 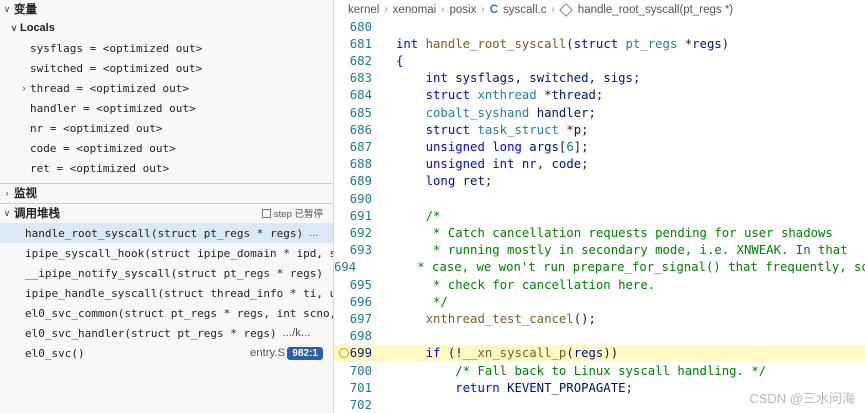 What do you see at coordinates (353, 147) in the screenshot?
I see `line-number: 687` at bounding box center [353, 147].